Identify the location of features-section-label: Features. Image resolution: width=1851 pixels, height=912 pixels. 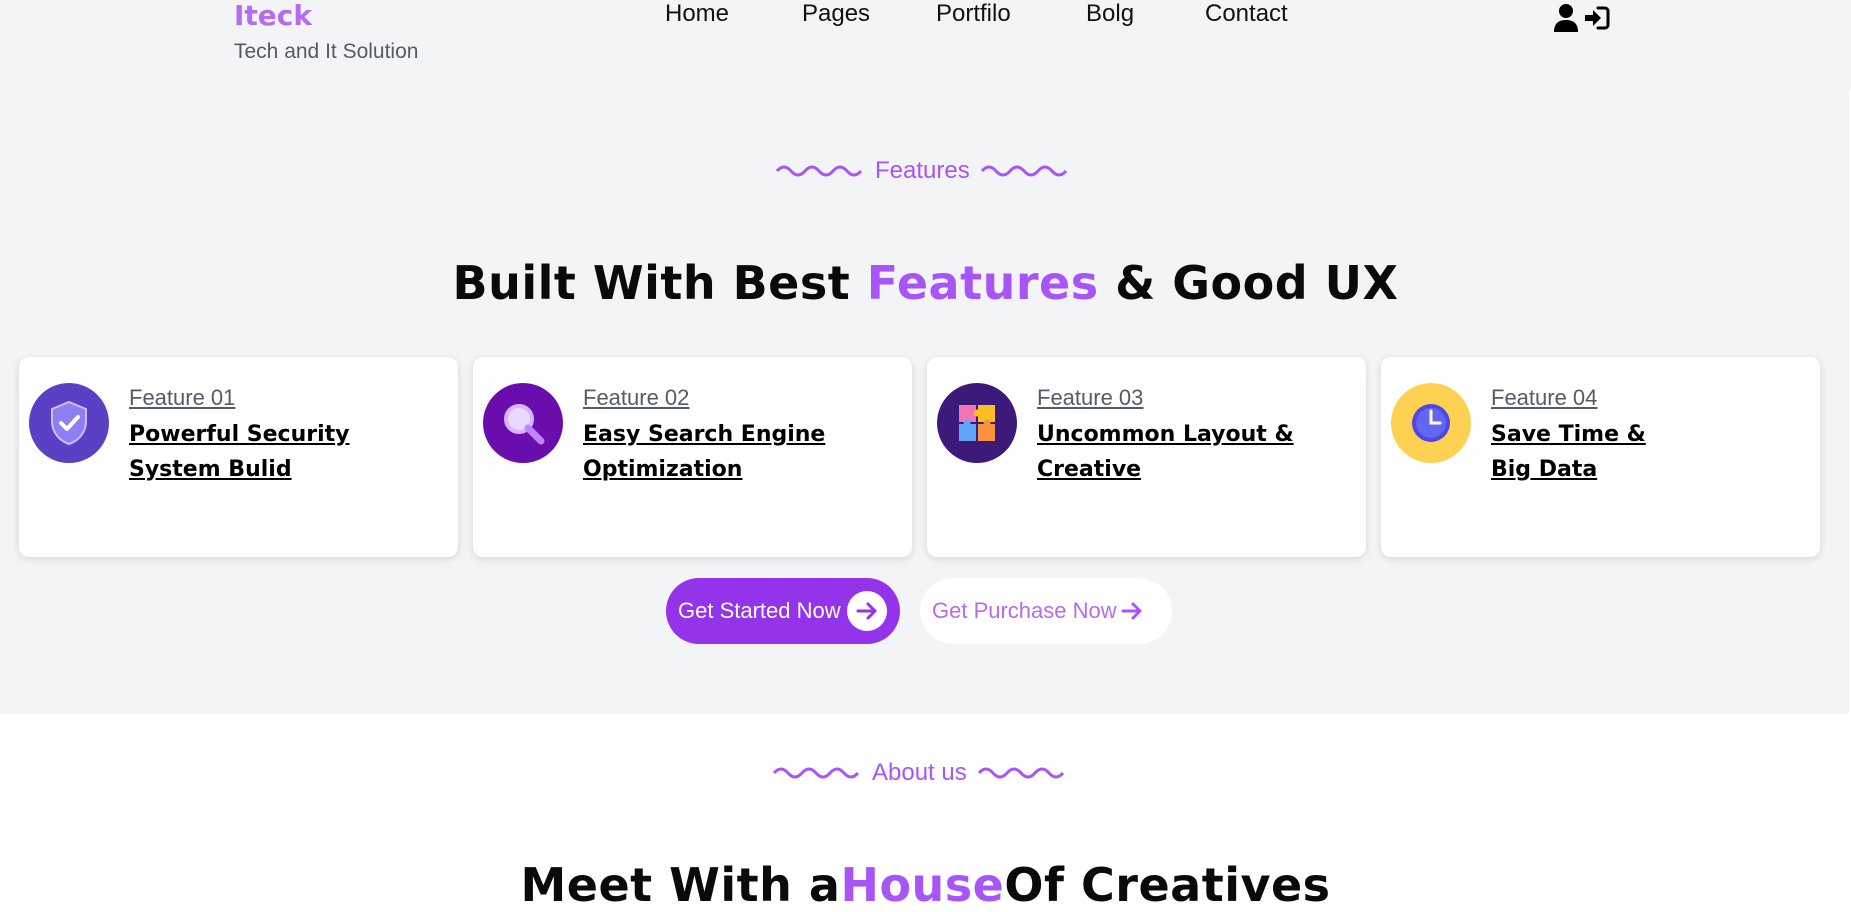
(922, 171).